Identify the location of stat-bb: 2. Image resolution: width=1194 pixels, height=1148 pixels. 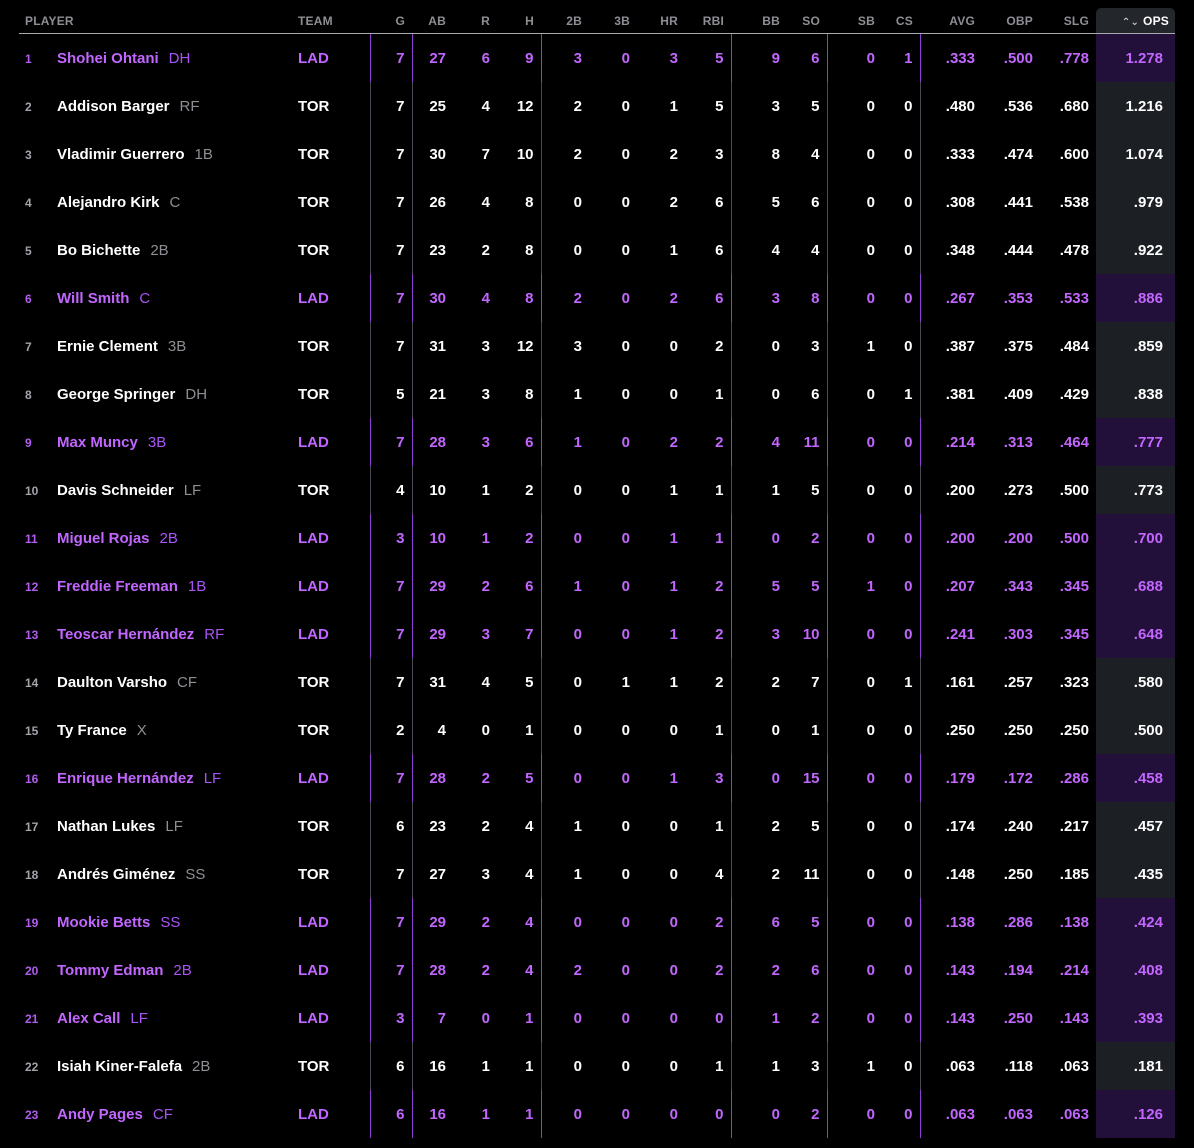
(775, 682).